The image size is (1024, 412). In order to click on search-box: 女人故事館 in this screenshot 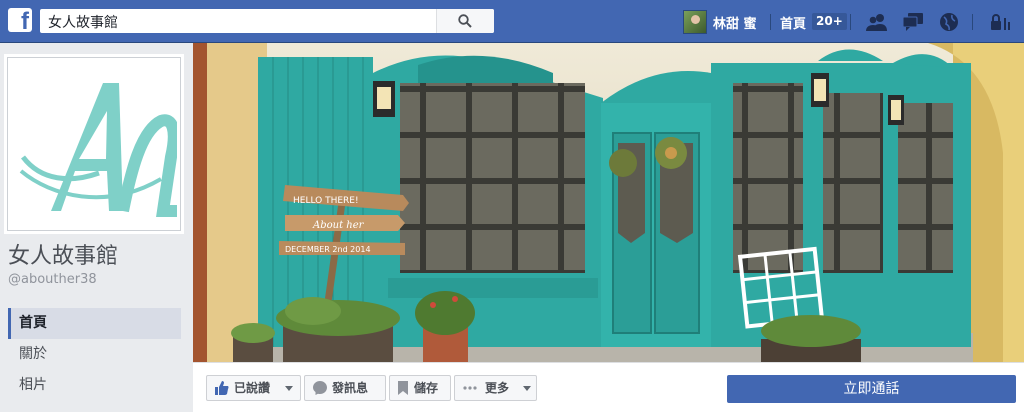, I will do `click(267, 21)`.